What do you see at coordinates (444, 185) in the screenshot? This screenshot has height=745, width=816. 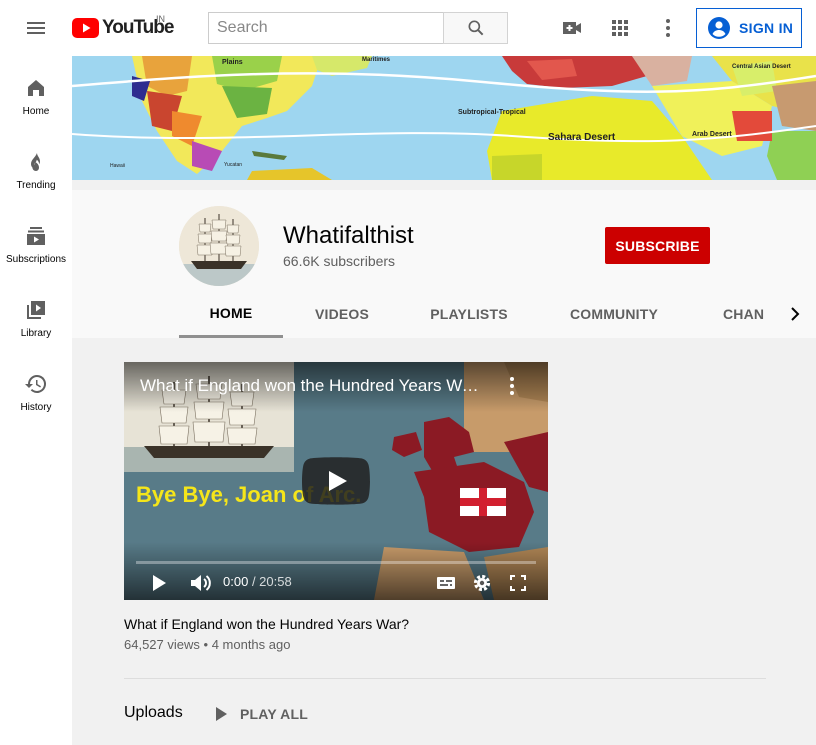 I see `banner-spacer` at bounding box center [444, 185].